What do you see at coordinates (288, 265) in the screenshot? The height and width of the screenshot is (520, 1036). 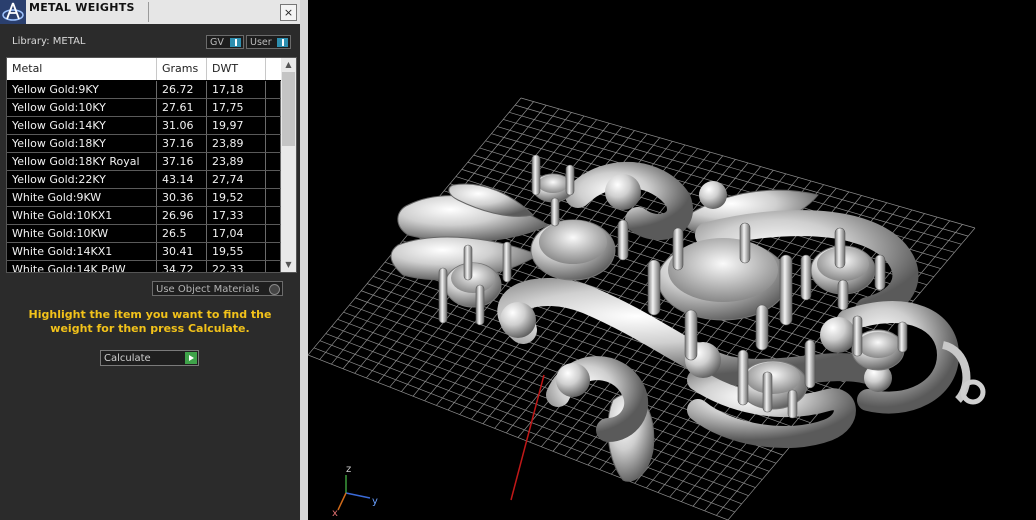 I see `scroll-down-icon: ▼` at bounding box center [288, 265].